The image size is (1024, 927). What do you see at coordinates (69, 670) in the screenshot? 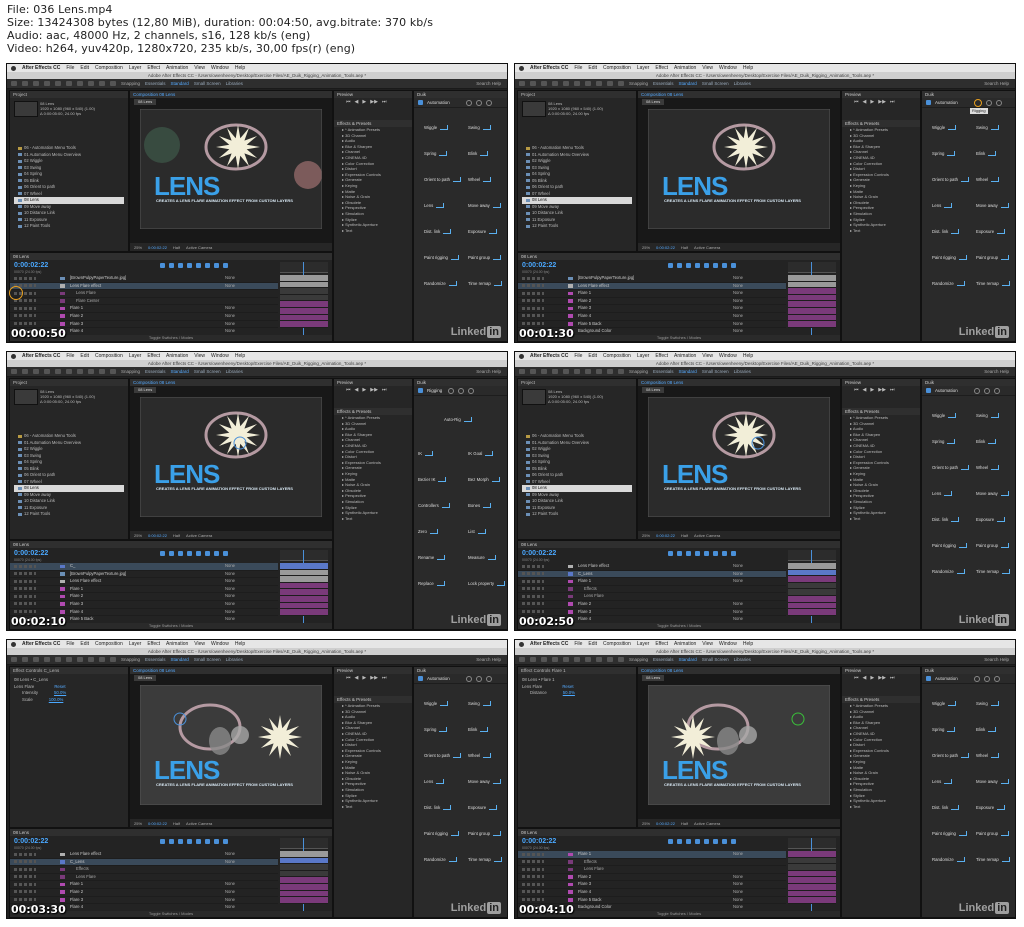
I see `effect-controls-tab: Effect Controls C_Lens` at bounding box center [69, 670].